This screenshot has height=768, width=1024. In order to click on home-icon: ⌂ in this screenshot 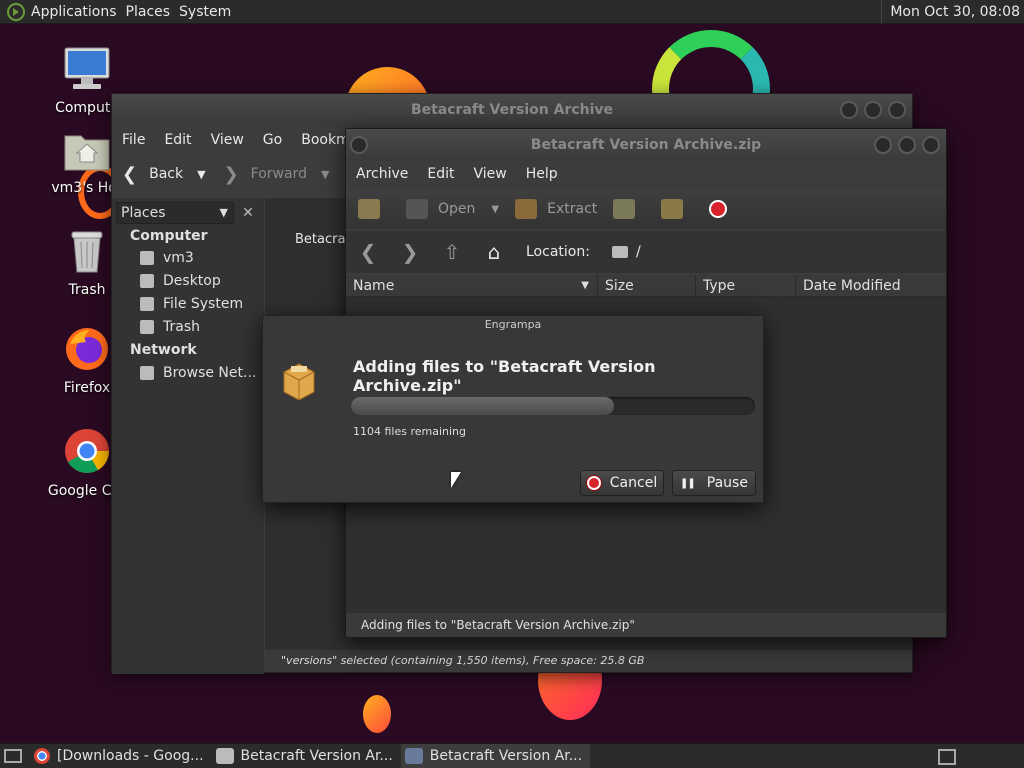, I will do `click(494, 252)`.